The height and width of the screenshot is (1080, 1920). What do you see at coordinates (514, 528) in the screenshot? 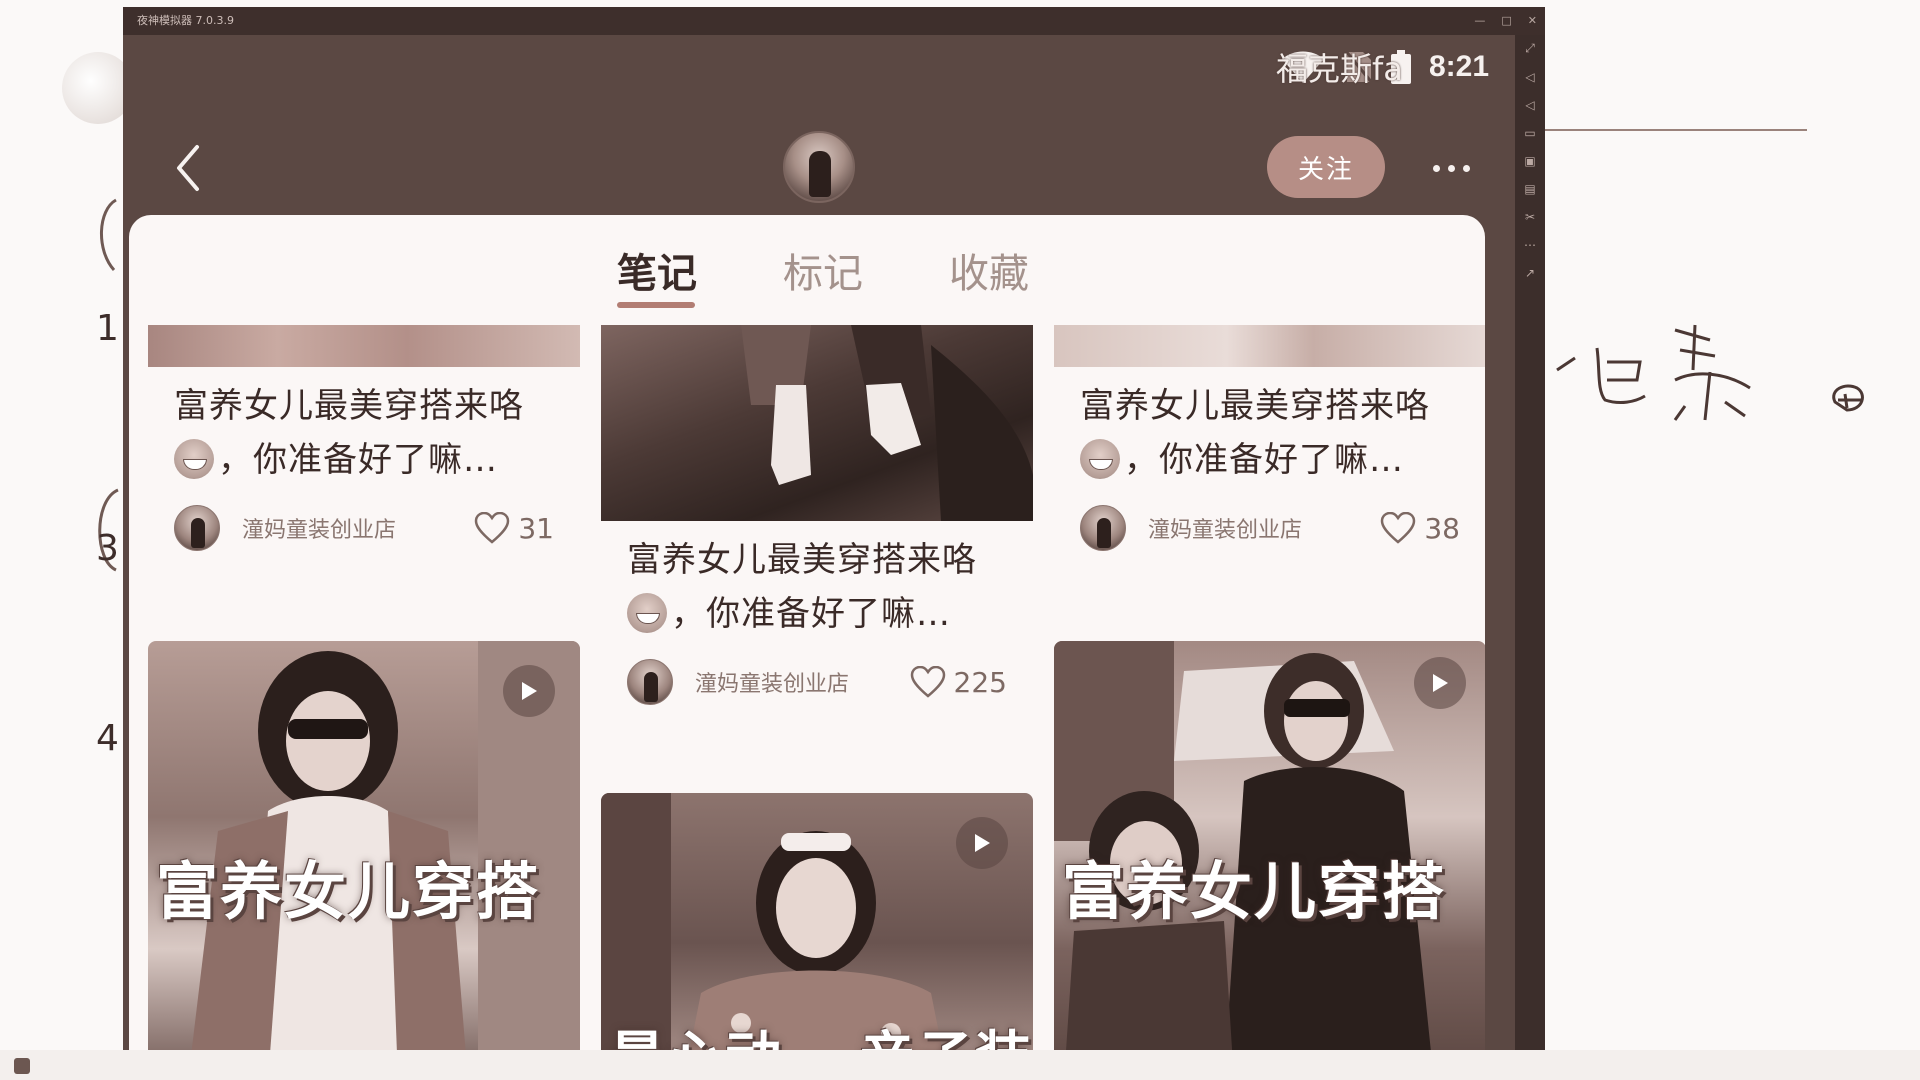
I see `like-button: 31` at bounding box center [514, 528].